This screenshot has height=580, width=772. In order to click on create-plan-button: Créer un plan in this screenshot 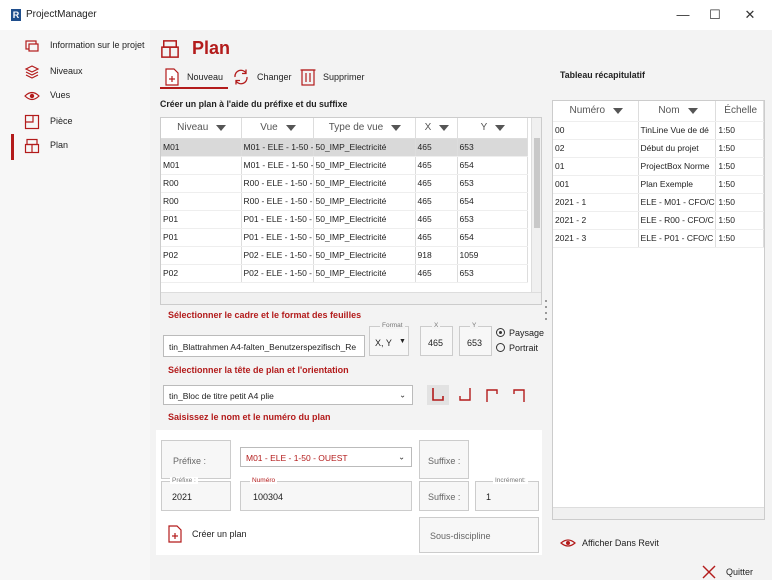, I will do `click(217, 535)`.